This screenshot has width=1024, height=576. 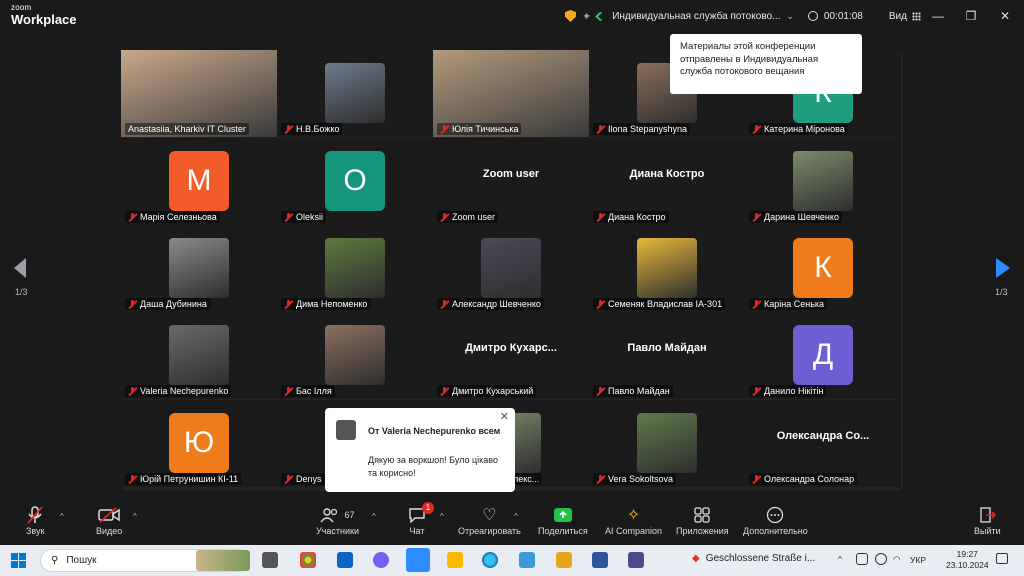 I want to click on chat-button: 1 Чат, so click(x=421, y=519).